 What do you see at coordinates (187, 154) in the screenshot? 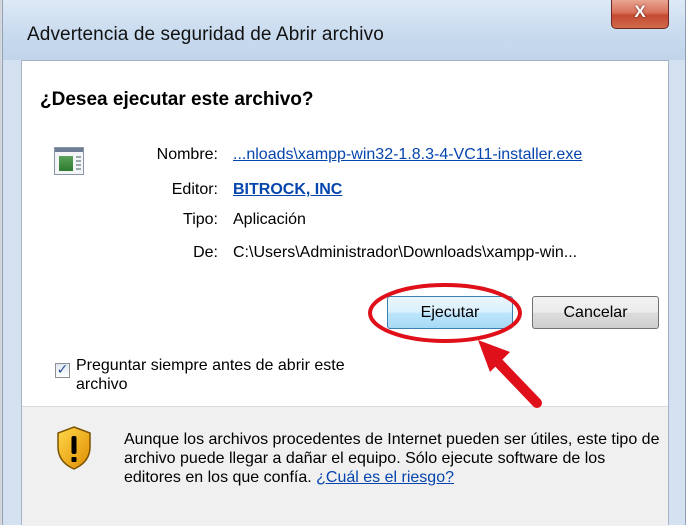
I see `name-label: Nombre:` at bounding box center [187, 154].